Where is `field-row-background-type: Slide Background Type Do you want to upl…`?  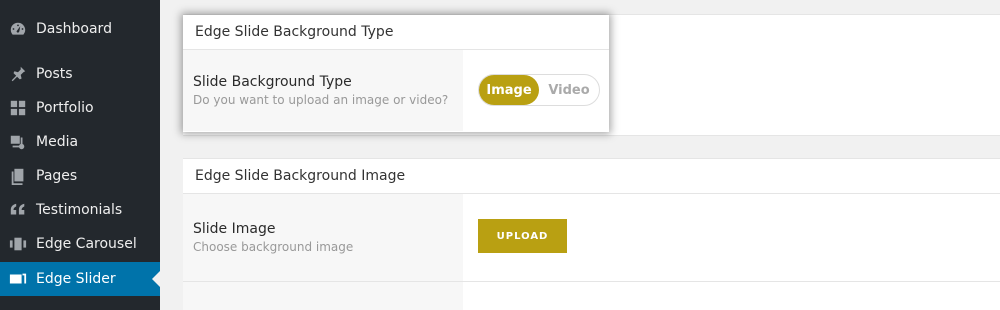
field-row-background-type: Slide Background Type Do you want to upl… is located at coordinates (396, 90).